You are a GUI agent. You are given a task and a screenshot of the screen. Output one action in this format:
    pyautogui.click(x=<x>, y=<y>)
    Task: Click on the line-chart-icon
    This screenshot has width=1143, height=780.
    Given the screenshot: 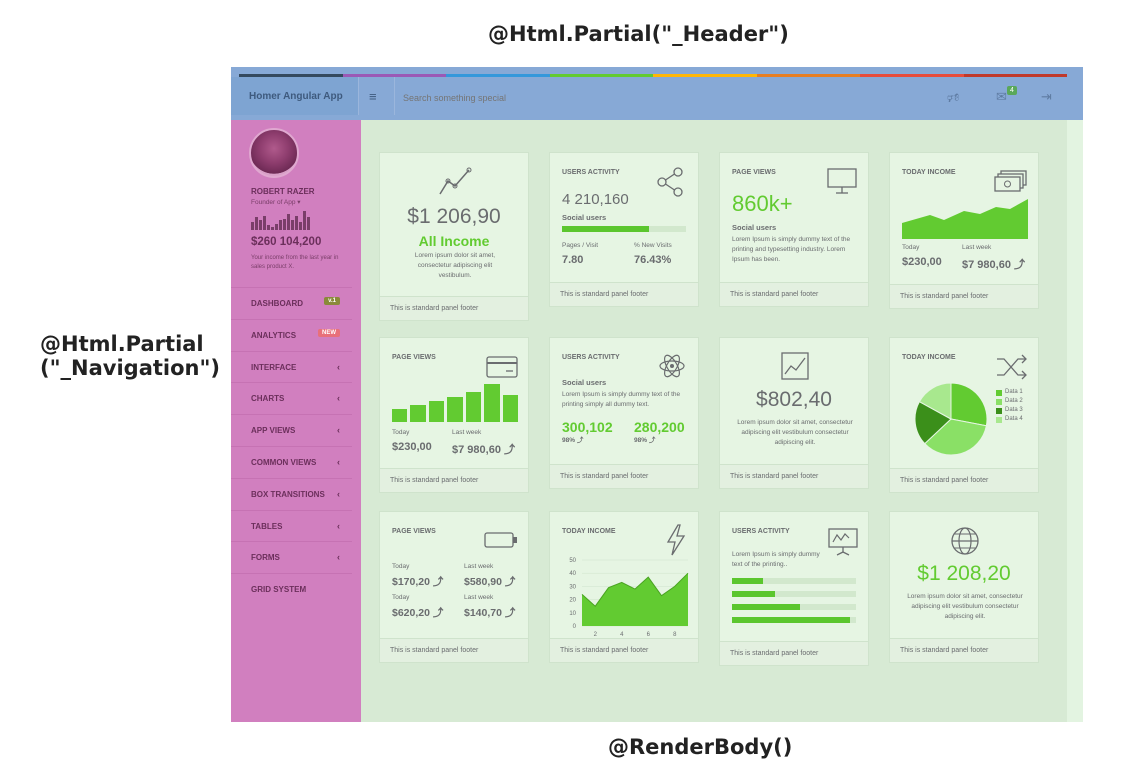 What is the action you would take?
    pyautogui.click(x=795, y=366)
    